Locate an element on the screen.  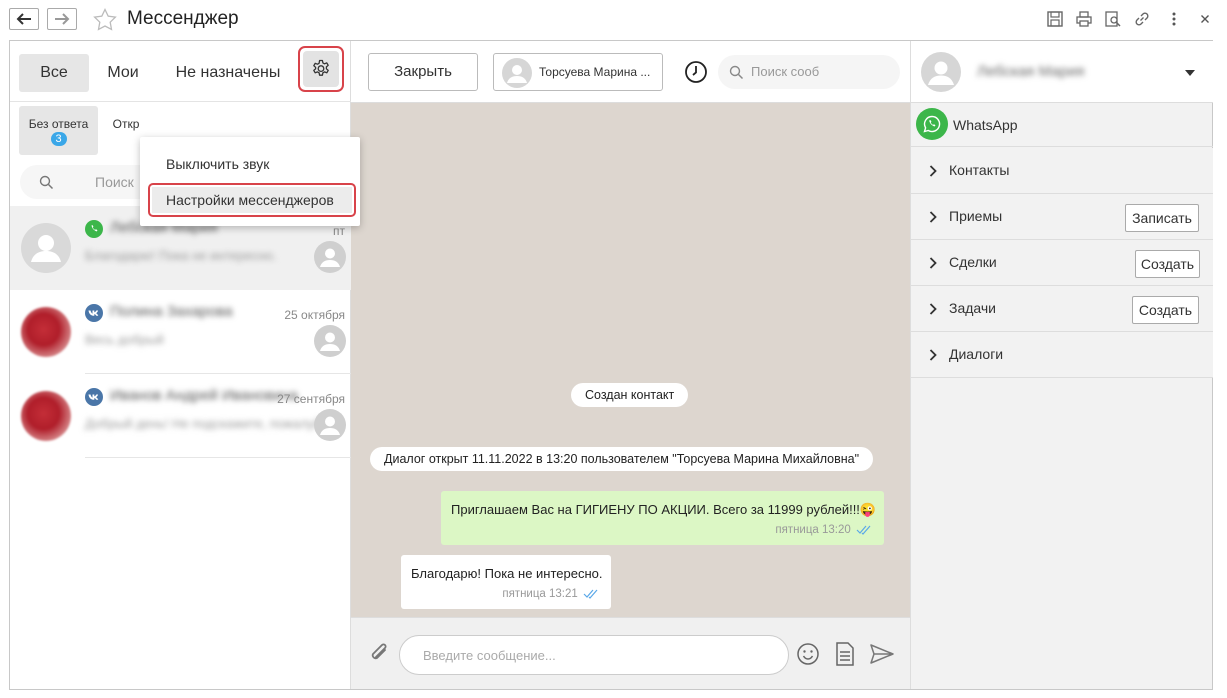
print-icon is located at coordinates (1084, 19).